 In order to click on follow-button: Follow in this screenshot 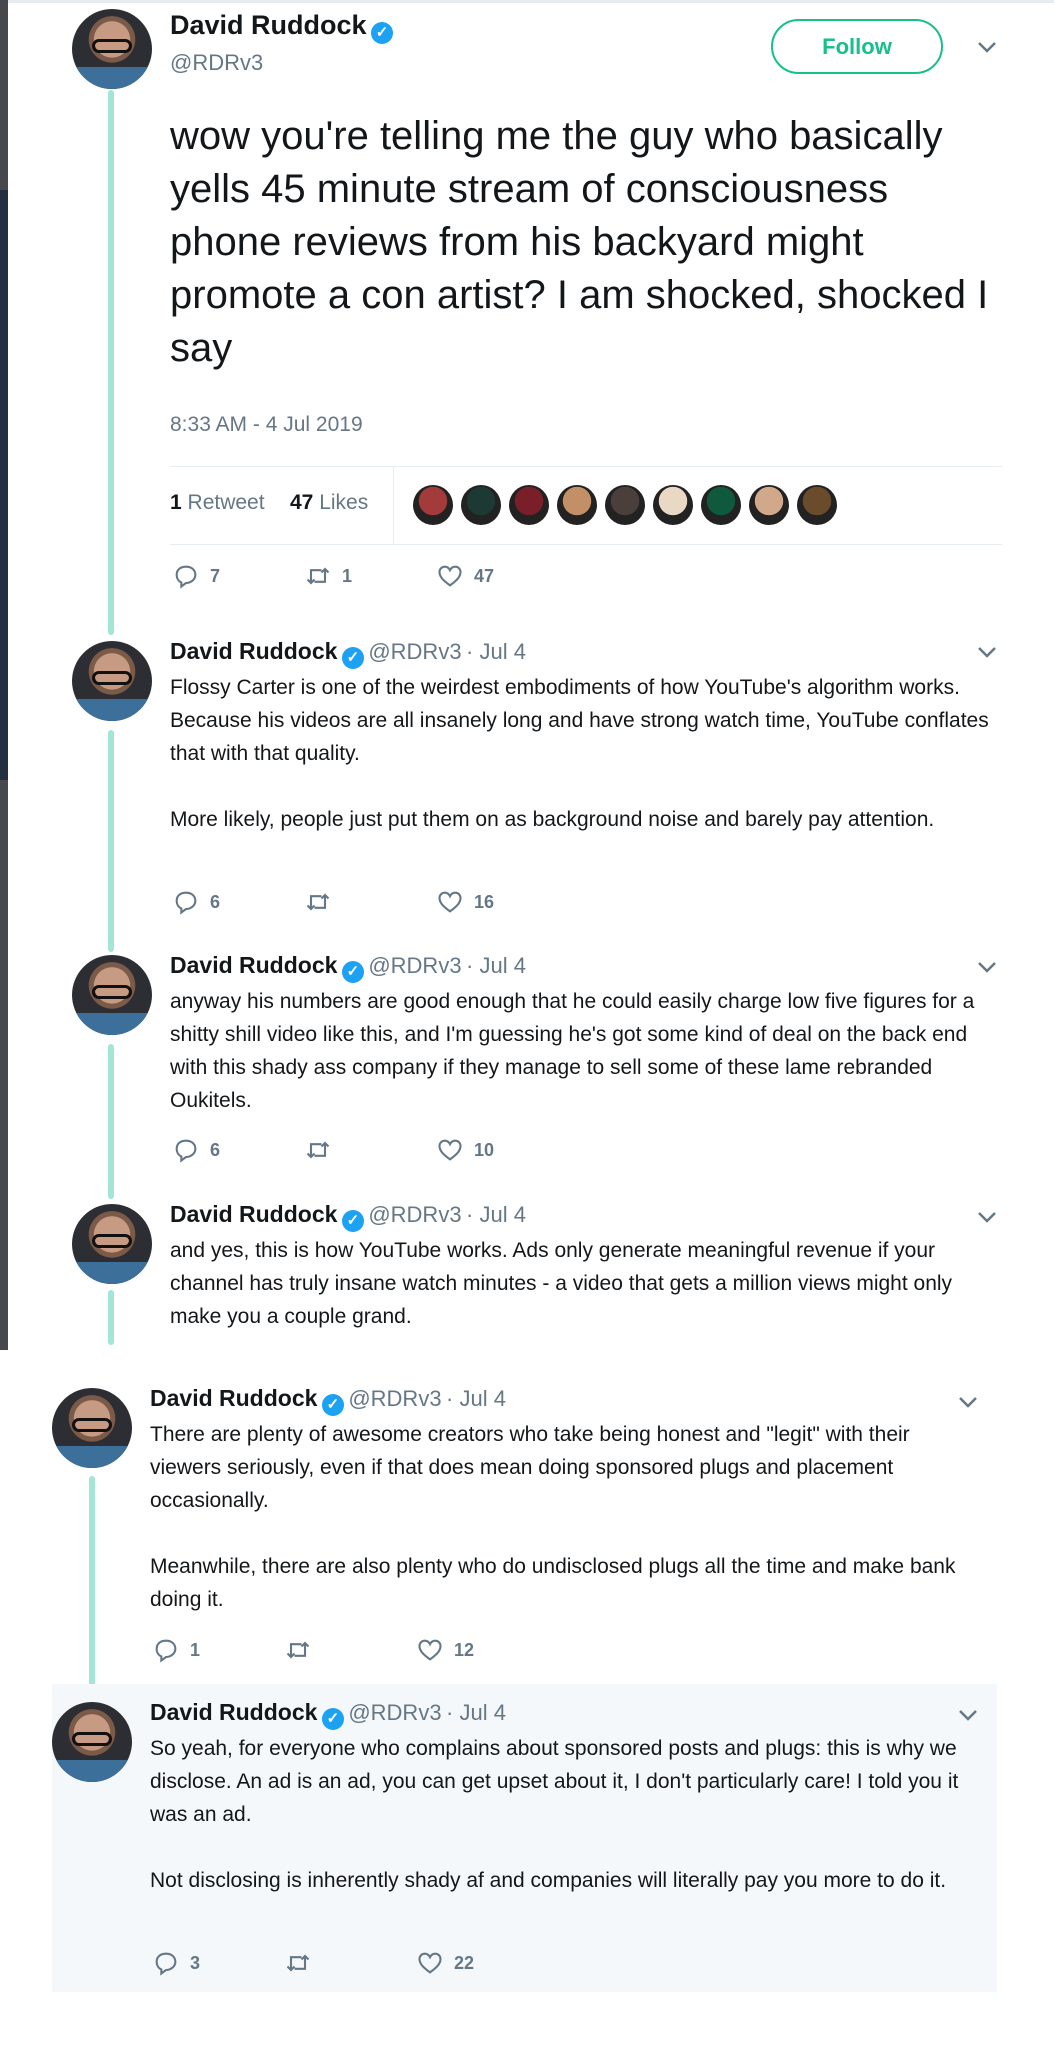, I will do `click(857, 46)`.